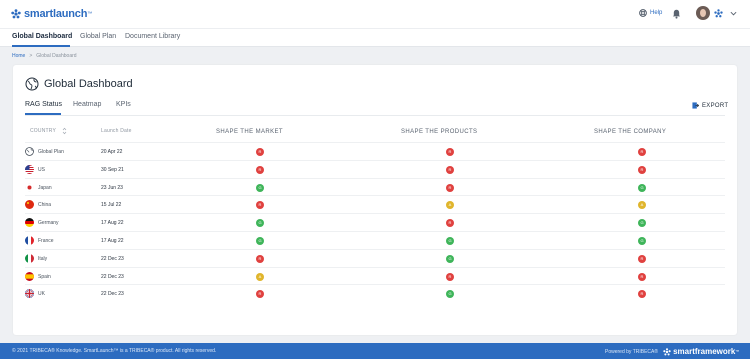 This screenshot has width=750, height=359. I want to click on logo-text: smartlaunch, so click(56, 14).